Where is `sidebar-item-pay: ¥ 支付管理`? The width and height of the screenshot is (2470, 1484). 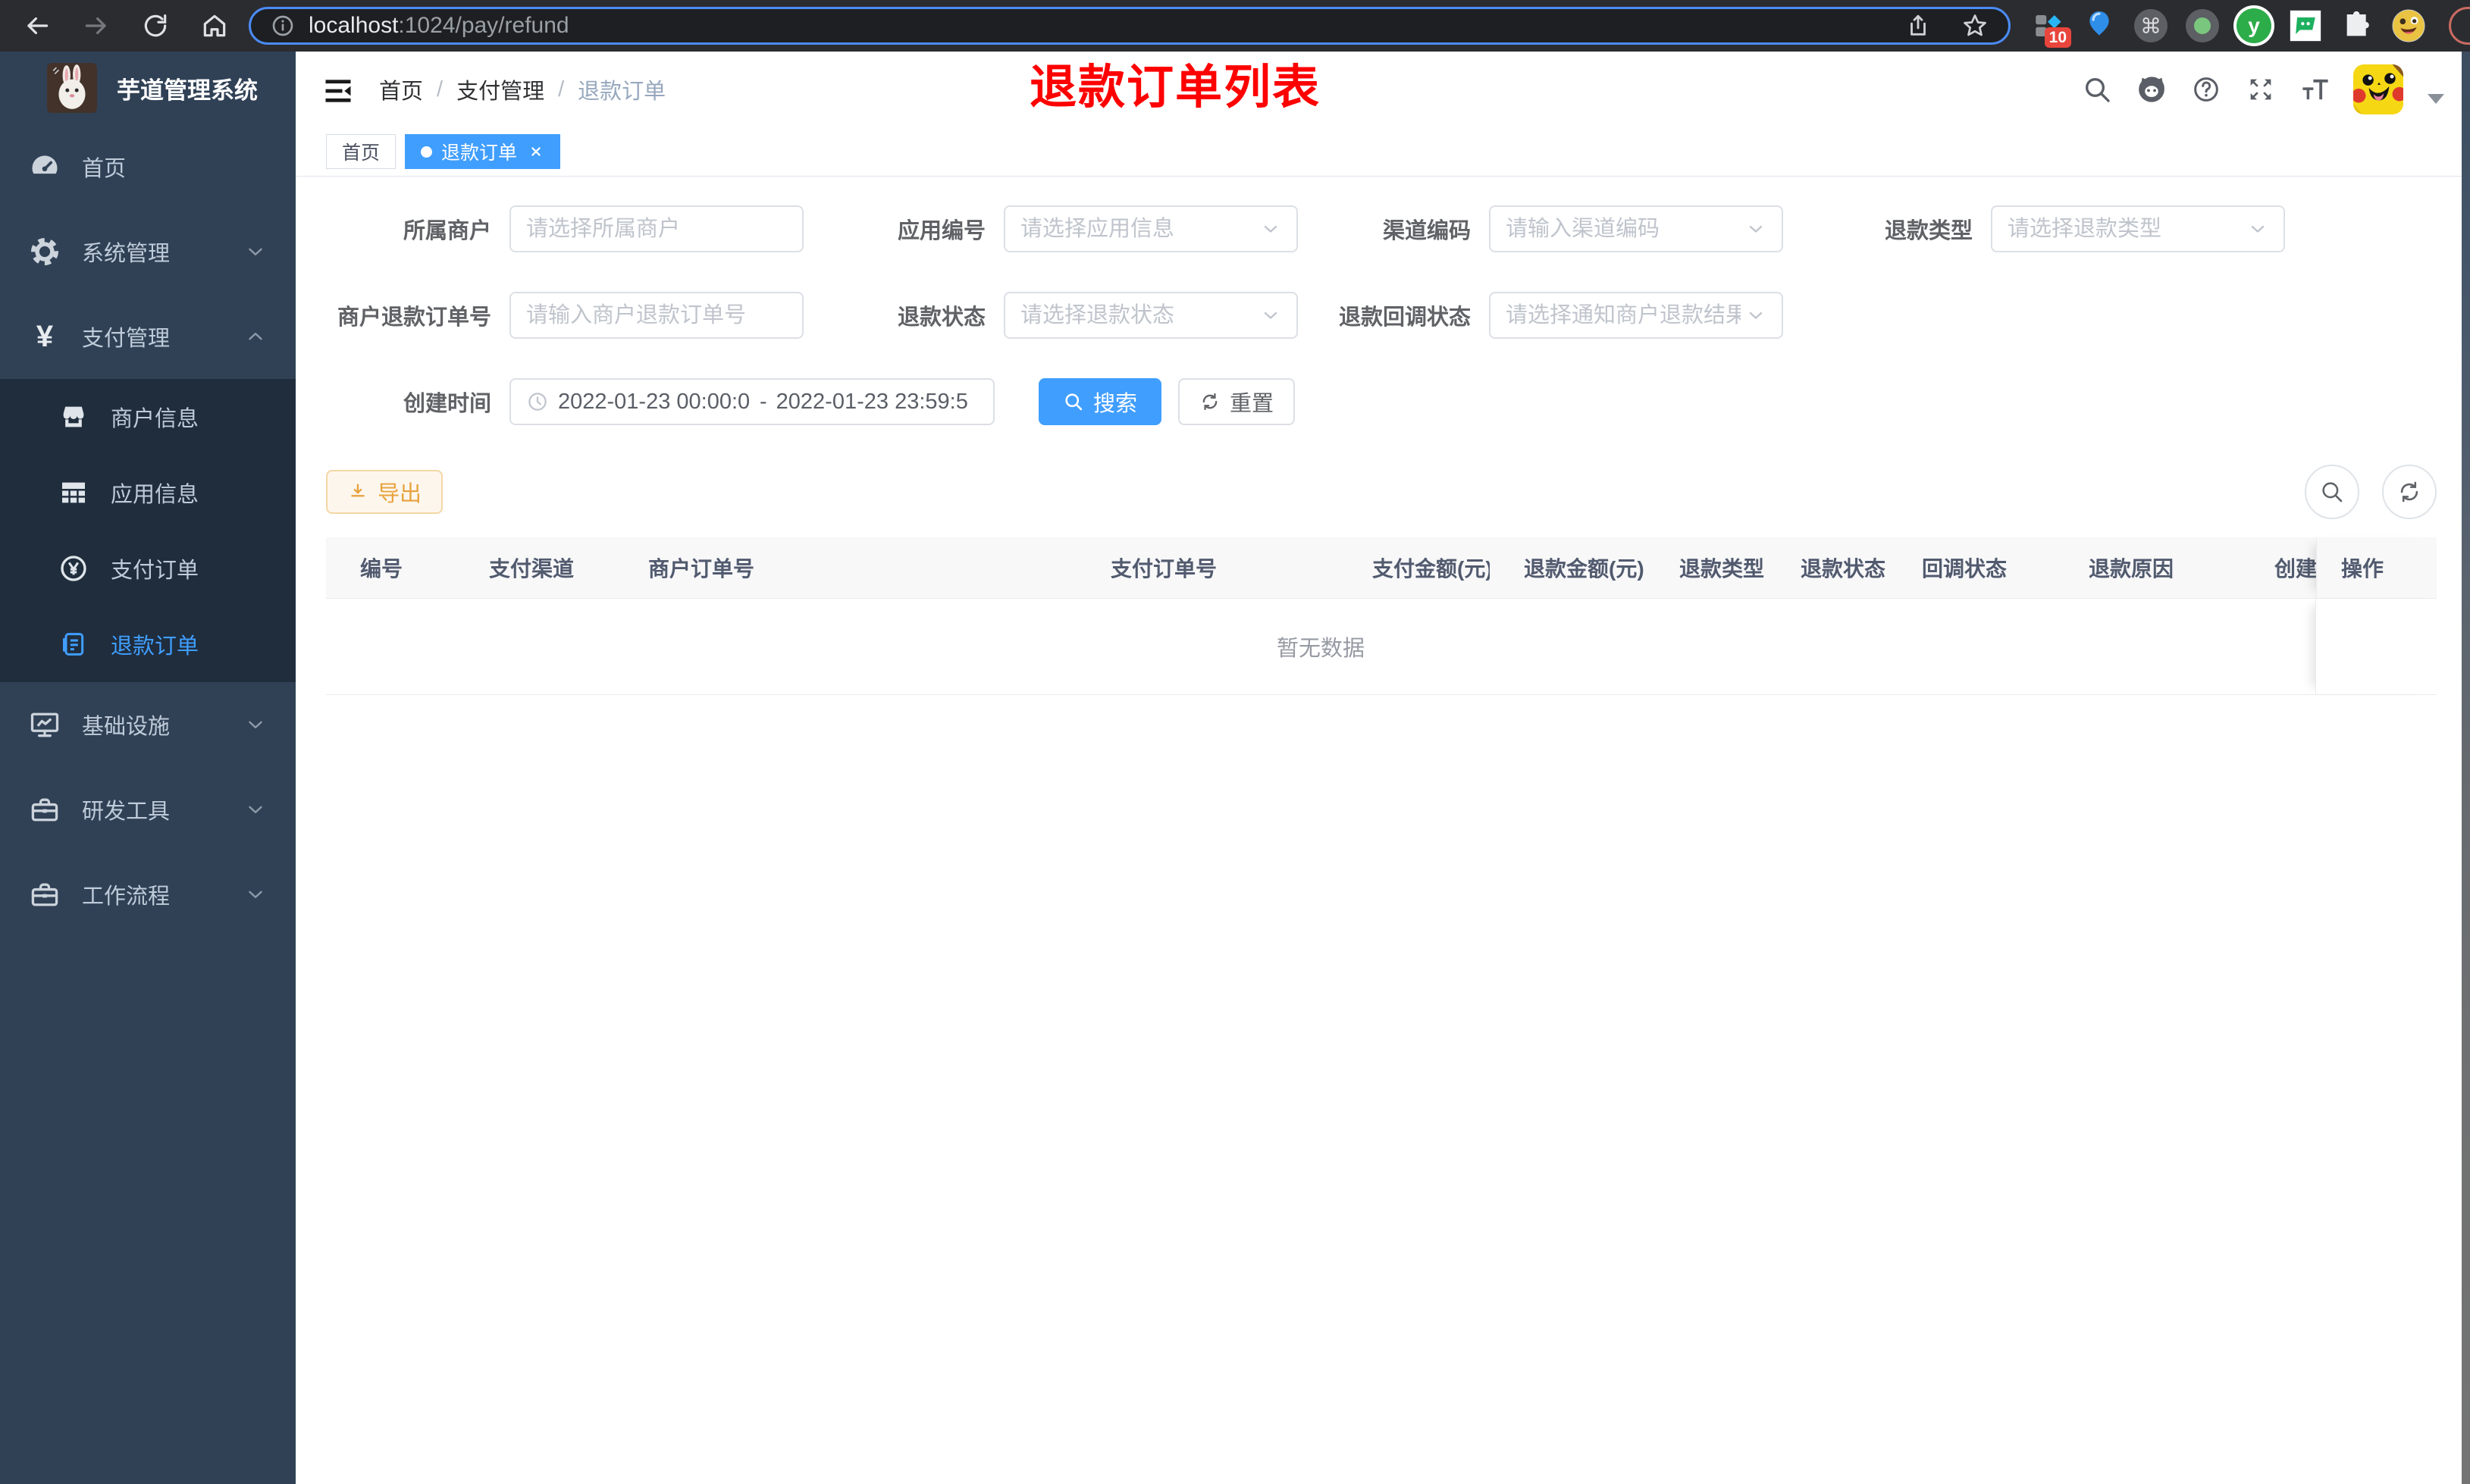
sidebar-item-pay: ¥ 支付管理 is located at coordinates (148, 336).